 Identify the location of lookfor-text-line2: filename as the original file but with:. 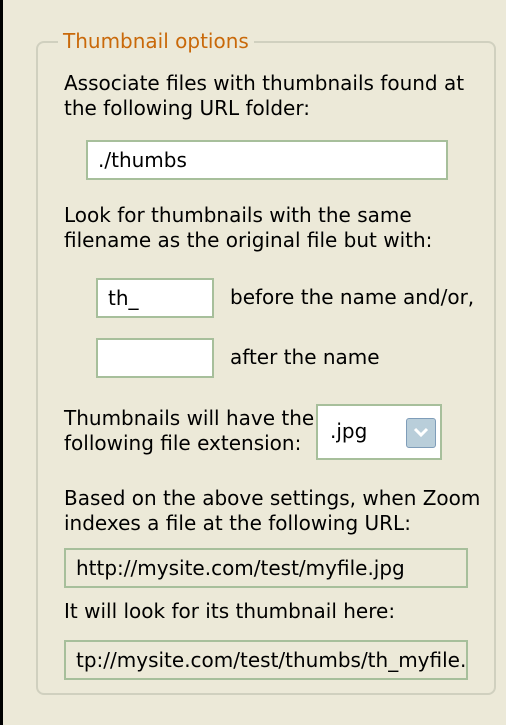
(248, 240).